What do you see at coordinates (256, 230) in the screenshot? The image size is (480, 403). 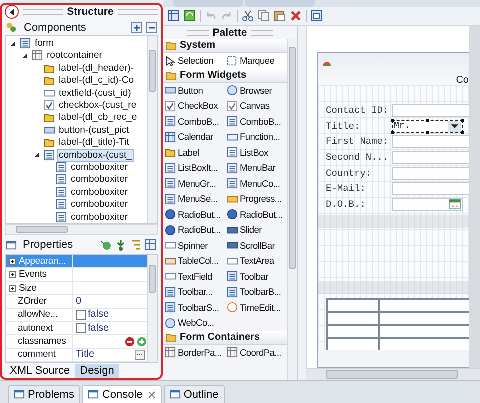 I see `palette-item: Slider` at bounding box center [256, 230].